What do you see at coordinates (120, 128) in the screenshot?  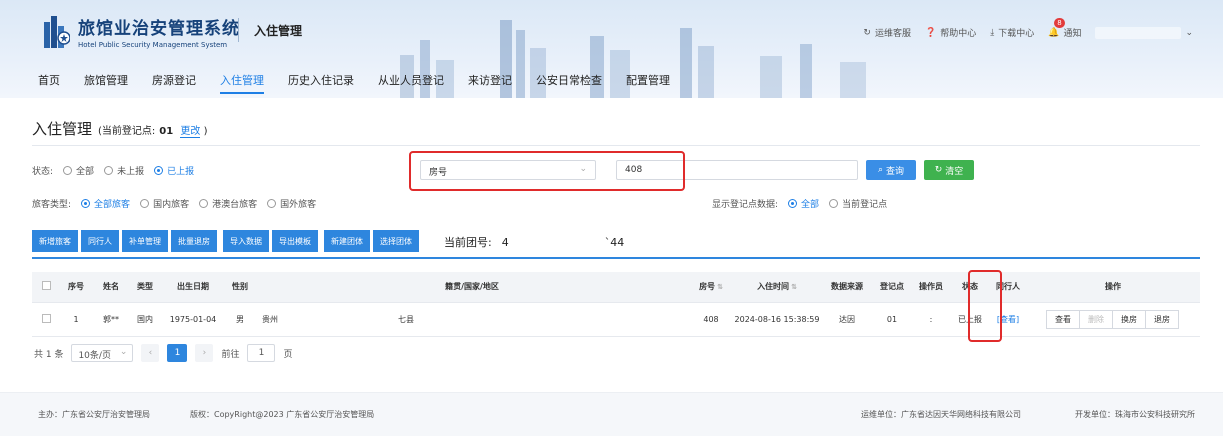 I see `page-title: 入住管理 (当前登记点: 01 更改 )` at bounding box center [120, 128].